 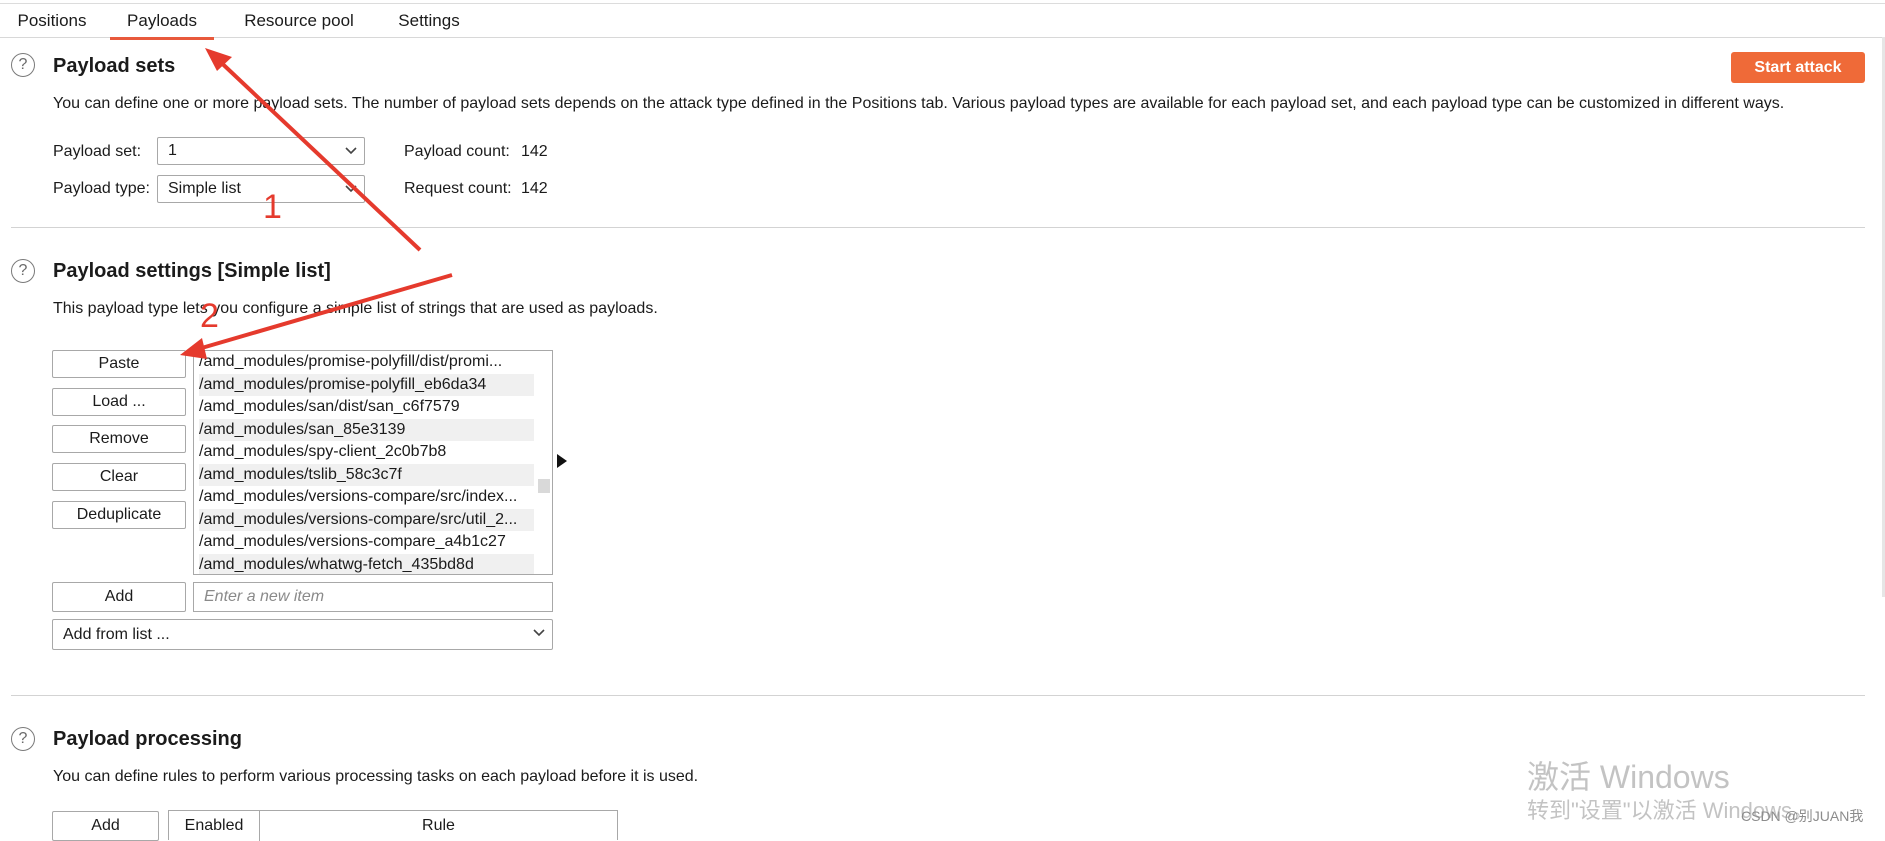 I want to click on annotation-number-2: 2, so click(x=209, y=316).